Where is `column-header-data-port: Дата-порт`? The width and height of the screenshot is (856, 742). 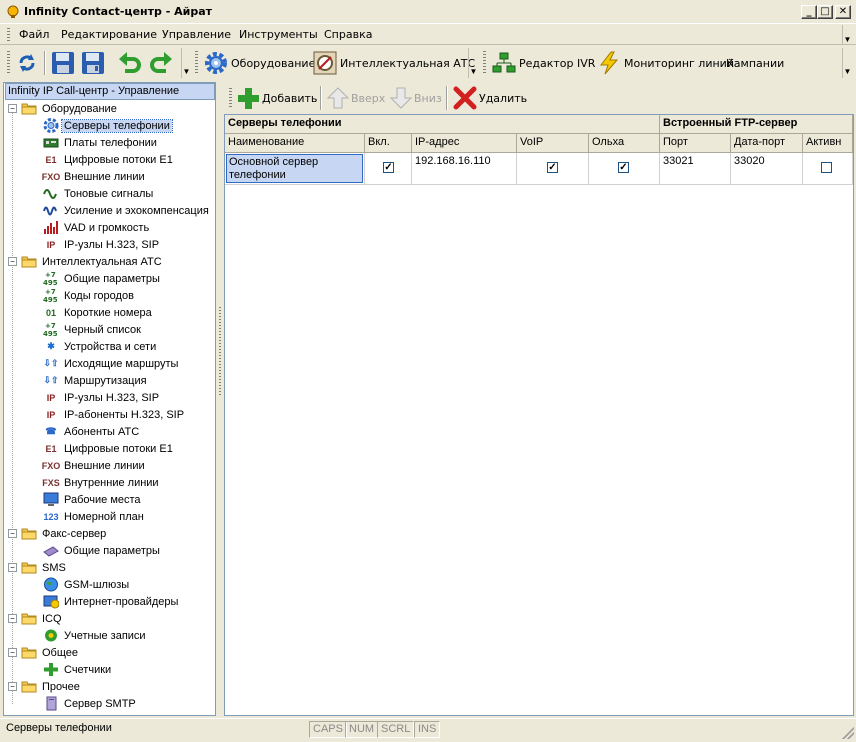 column-header-data-port: Дата-порт is located at coordinates (767, 143).